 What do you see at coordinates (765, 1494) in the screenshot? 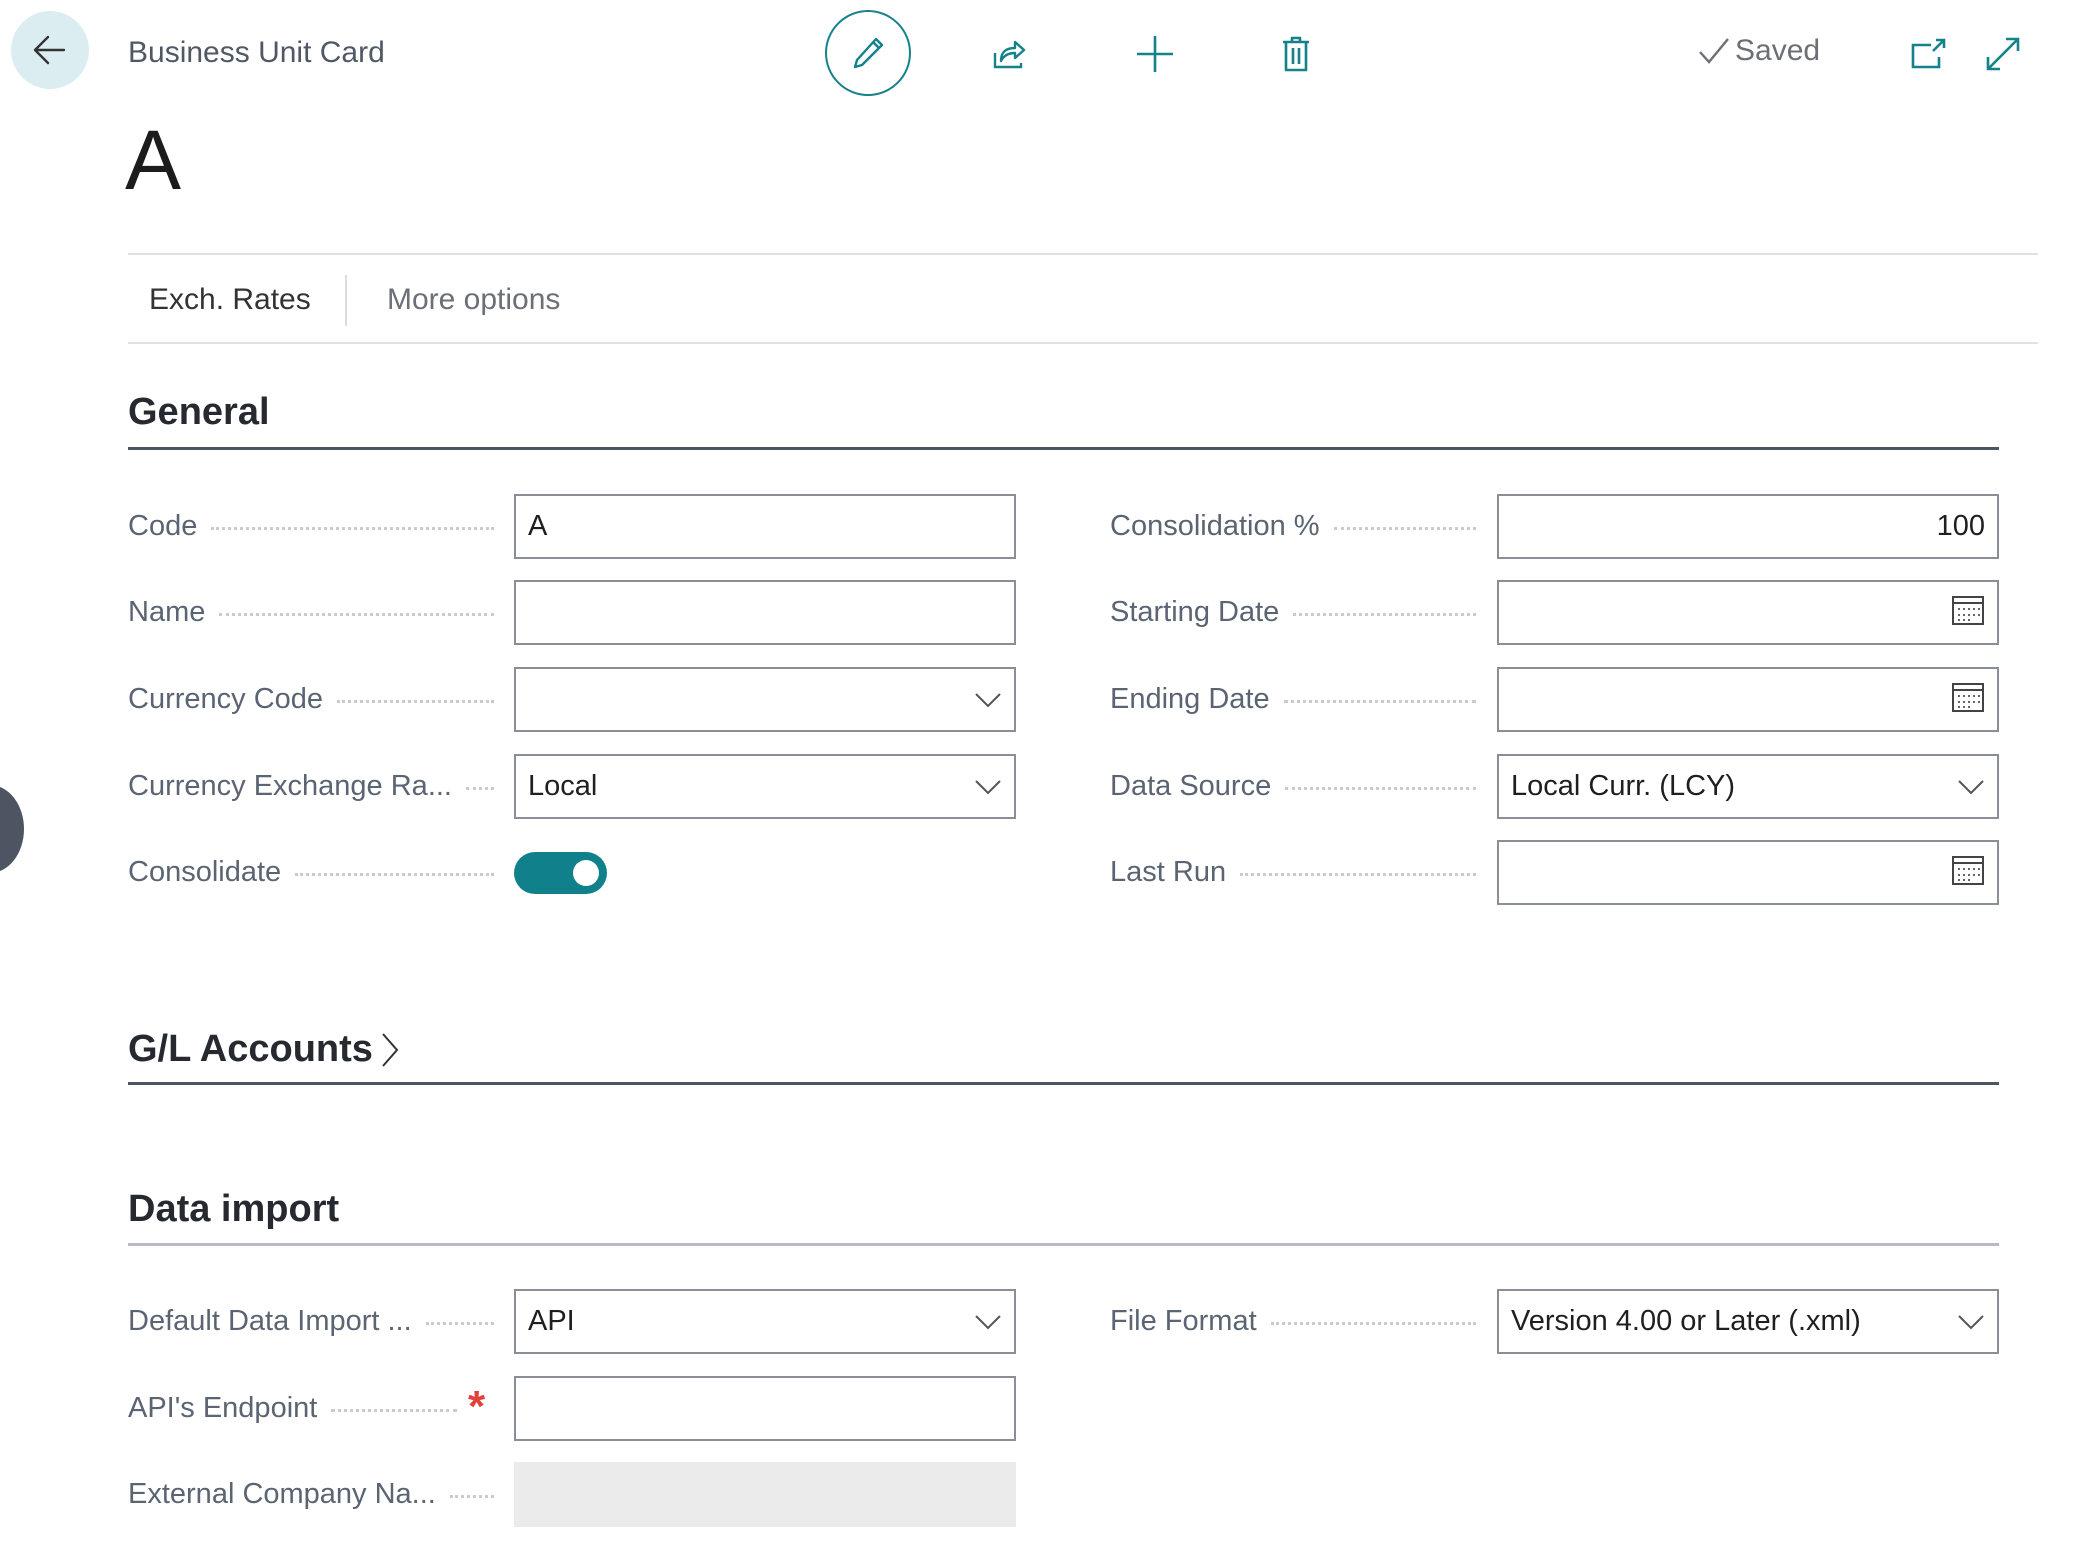
I see `external-company-name-input` at bounding box center [765, 1494].